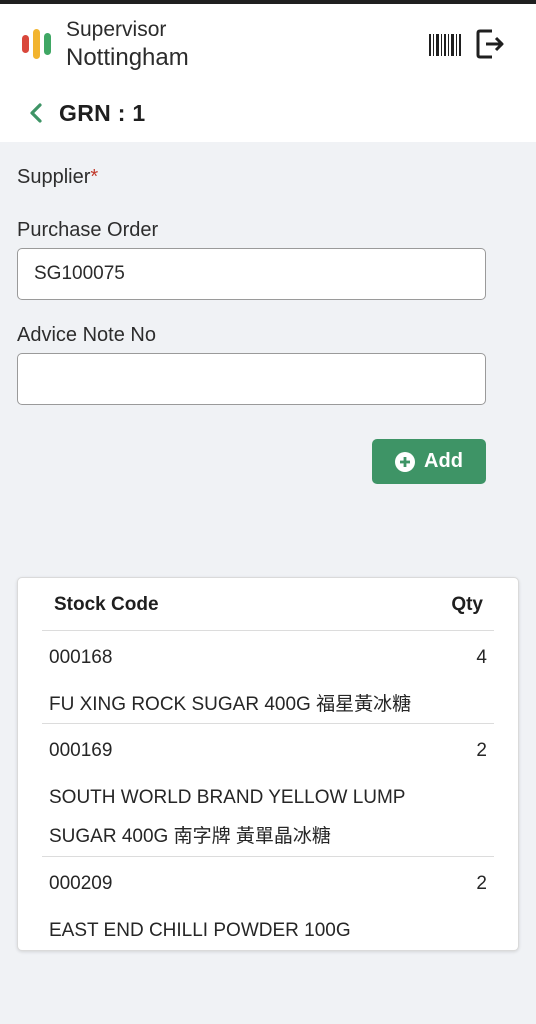 This screenshot has width=536, height=1024. I want to click on required-marker: *, so click(94, 177).